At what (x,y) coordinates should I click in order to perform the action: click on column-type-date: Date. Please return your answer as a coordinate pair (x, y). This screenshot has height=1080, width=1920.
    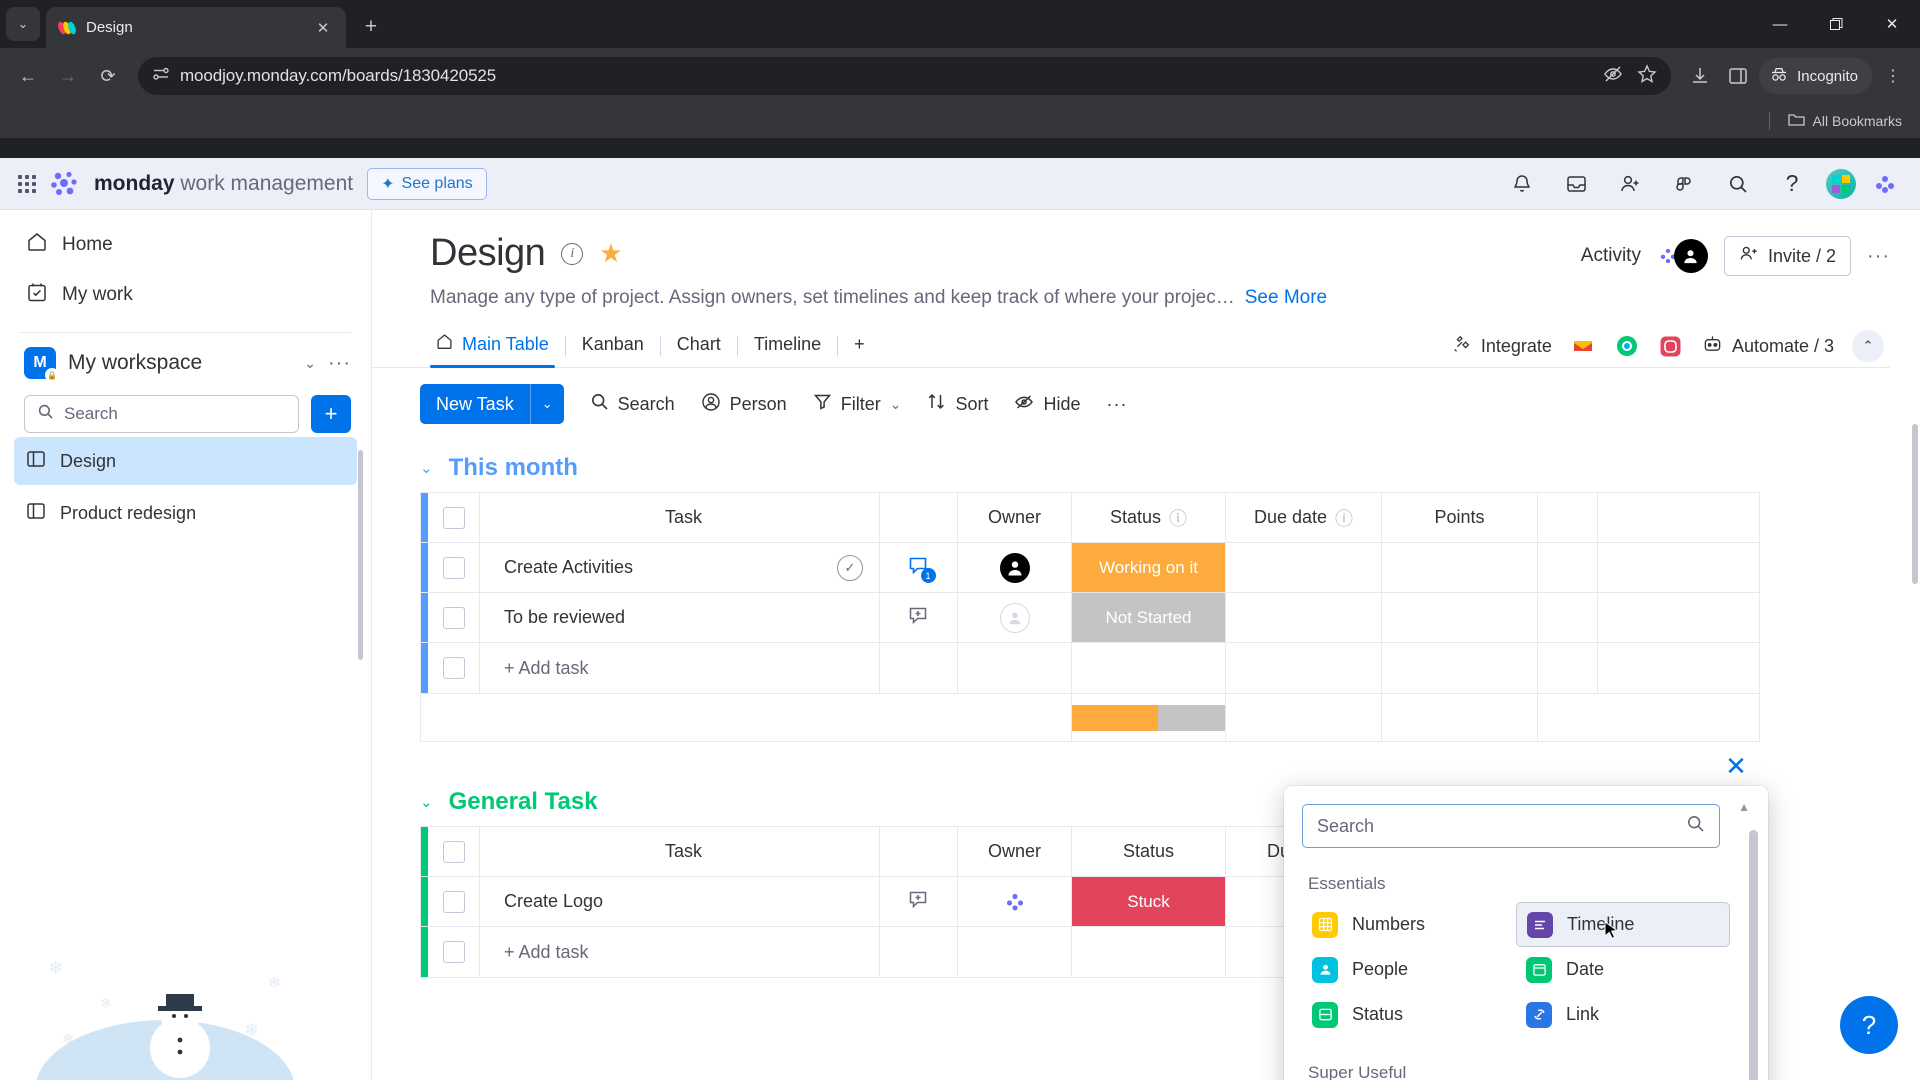
    Looking at the image, I should click on (1623, 969).